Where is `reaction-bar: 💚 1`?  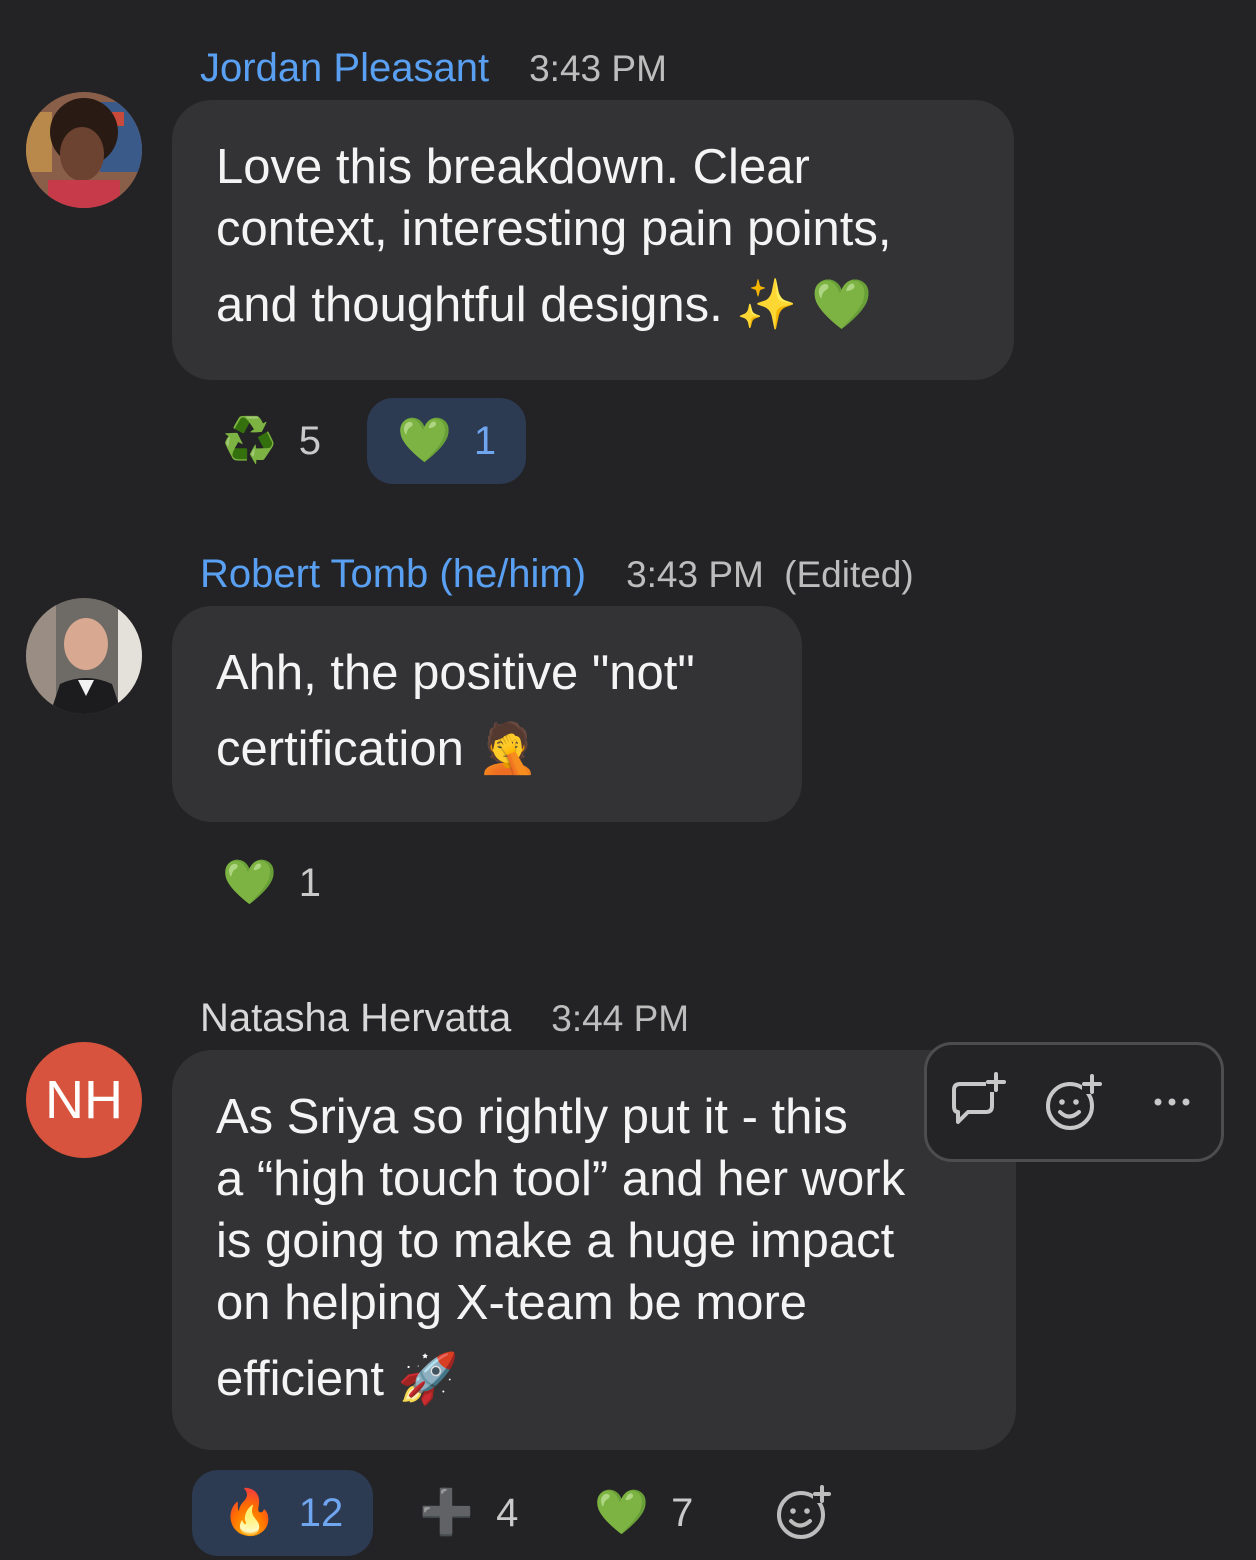 reaction-bar: 💚 1 is located at coordinates (271, 883).